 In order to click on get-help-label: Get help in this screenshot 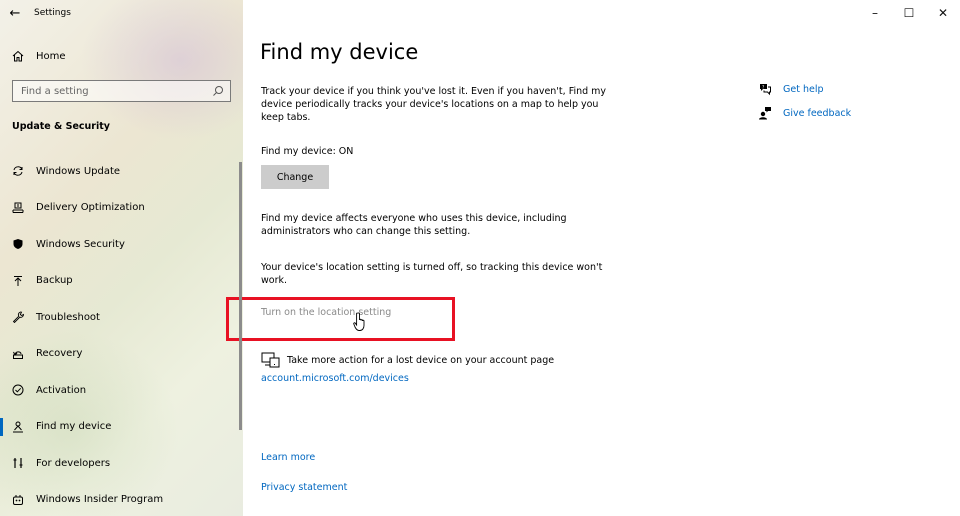, I will do `click(803, 89)`.